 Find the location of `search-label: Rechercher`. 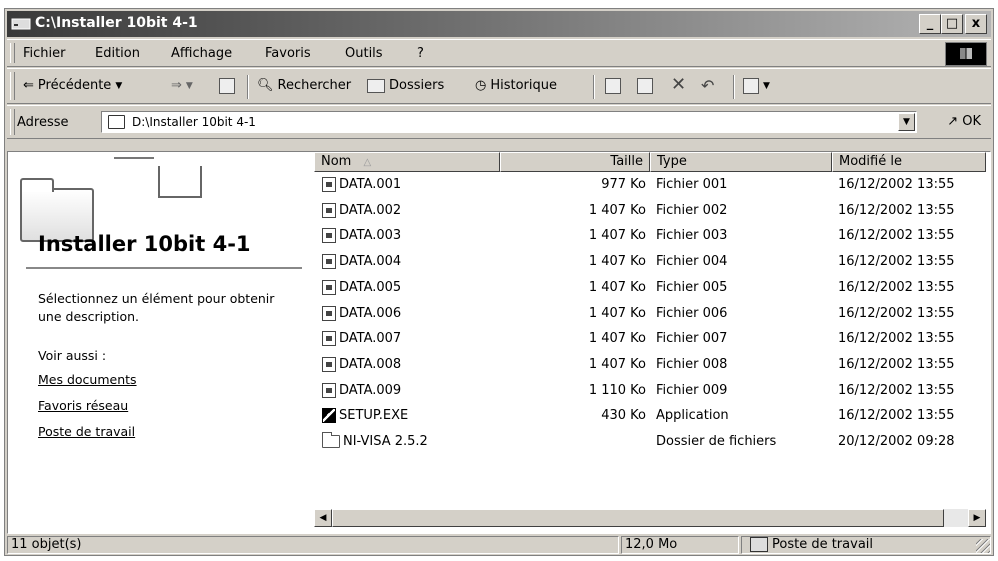

search-label: Rechercher is located at coordinates (314, 85).